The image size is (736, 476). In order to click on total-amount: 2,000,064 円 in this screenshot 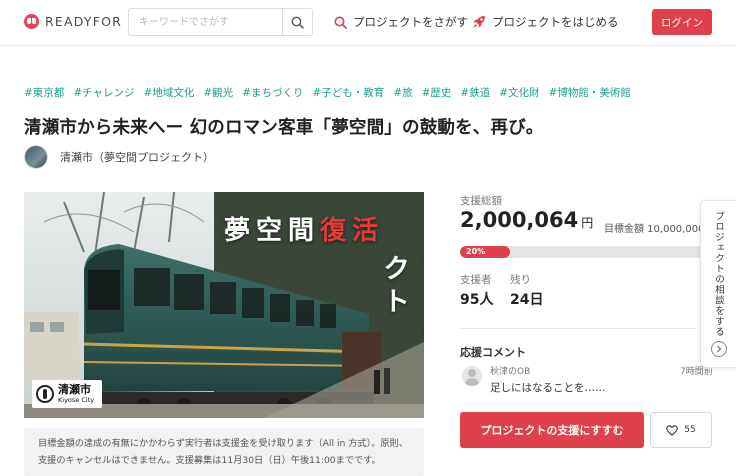, I will do `click(526, 220)`.